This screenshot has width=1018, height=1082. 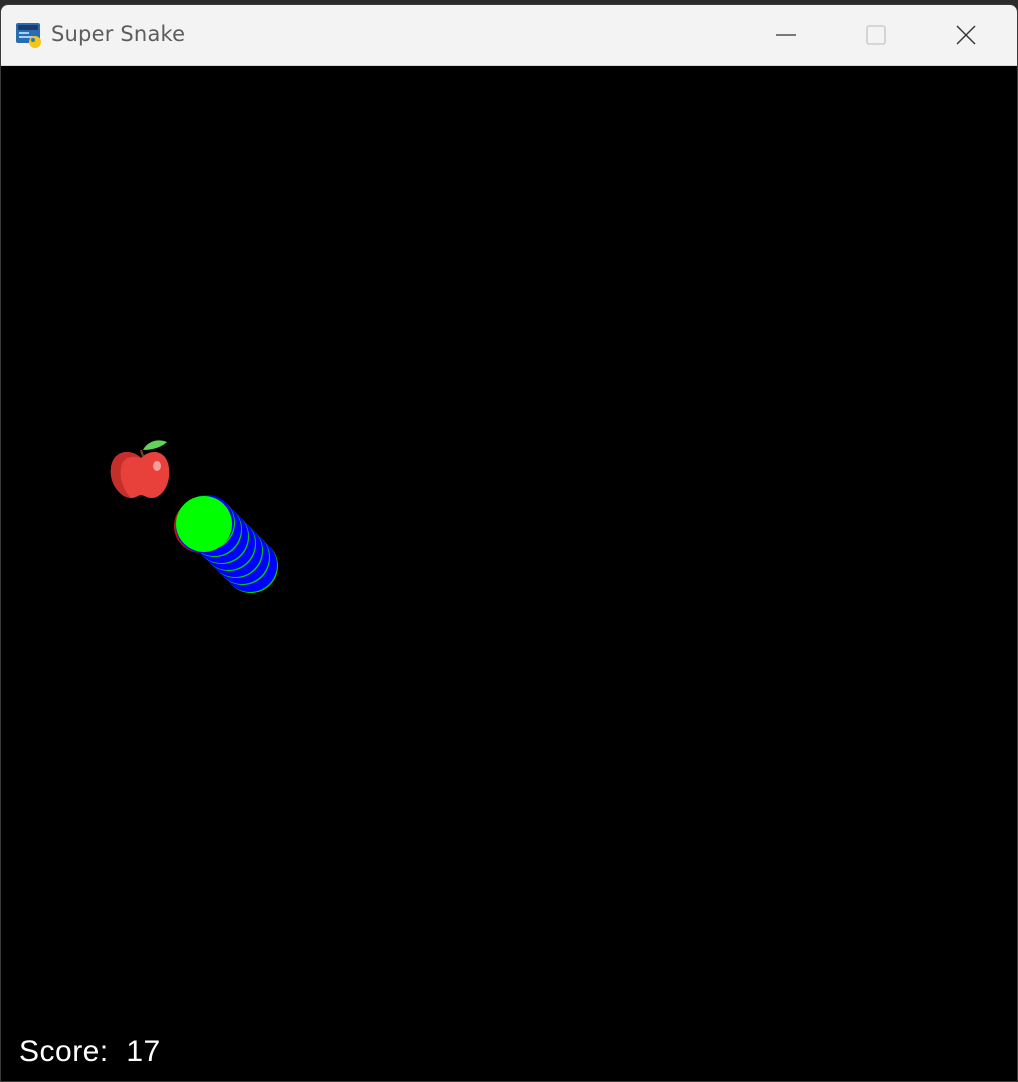 I want to click on close-icon, so click(x=966, y=35).